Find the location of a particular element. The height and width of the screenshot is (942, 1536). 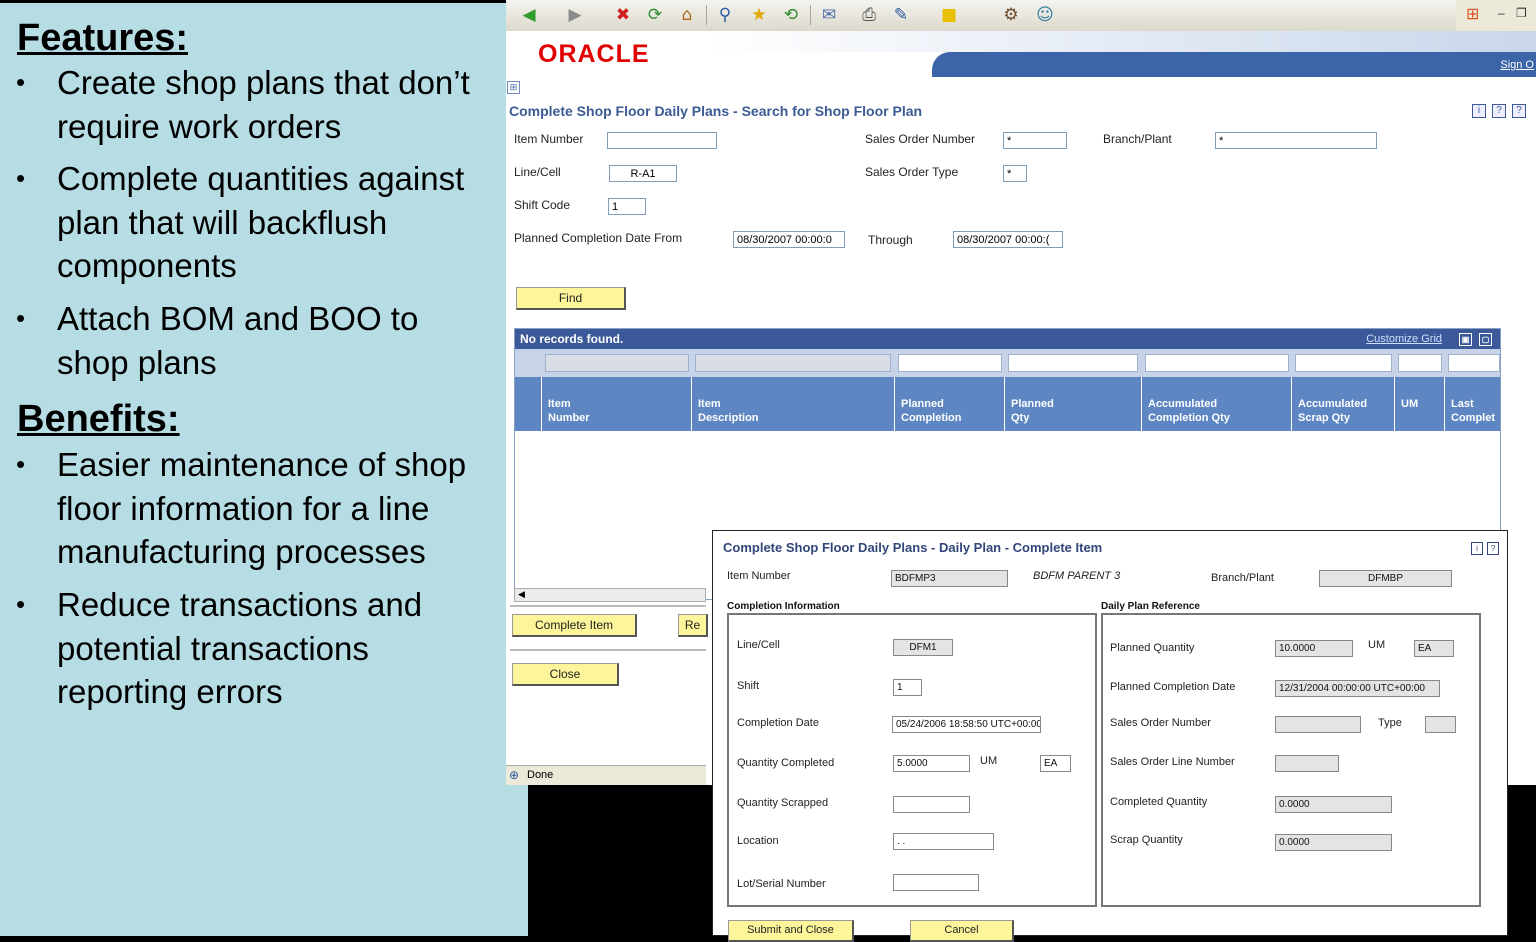

browser-status-bar: ⊕ Done is located at coordinates (606, 775).